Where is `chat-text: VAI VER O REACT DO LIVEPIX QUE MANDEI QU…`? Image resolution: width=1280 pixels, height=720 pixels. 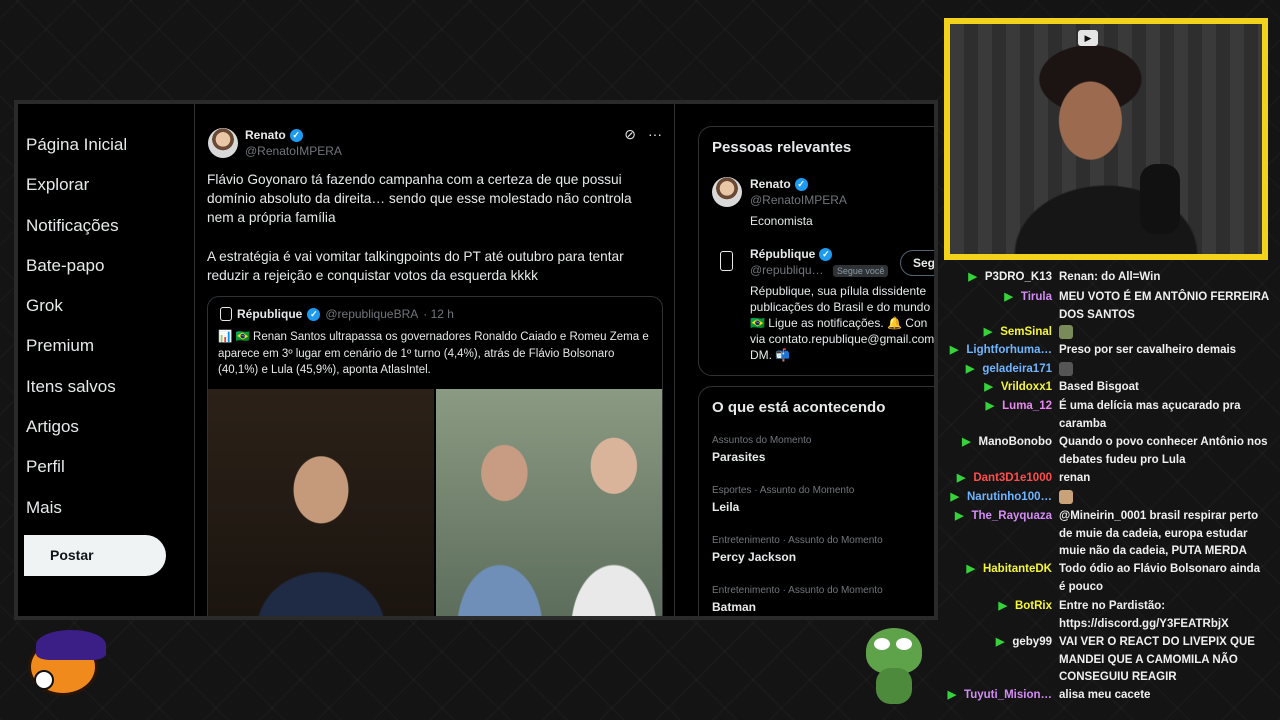 chat-text: VAI VER O REACT DO LIVEPIX QUE MANDEI QU… is located at coordinates (1157, 659).